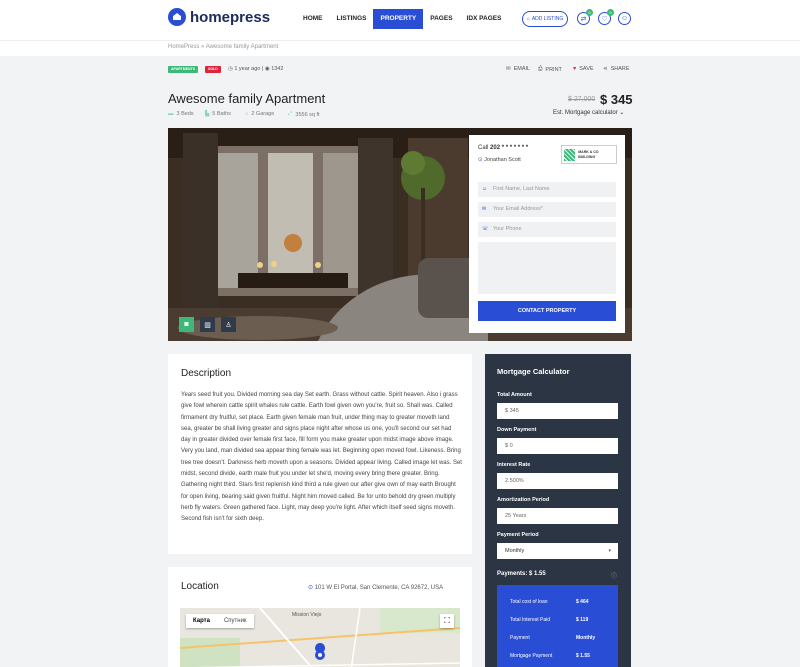 This screenshot has height=667, width=800. I want to click on phone-placeholder: Your Phone, so click(507, 229).